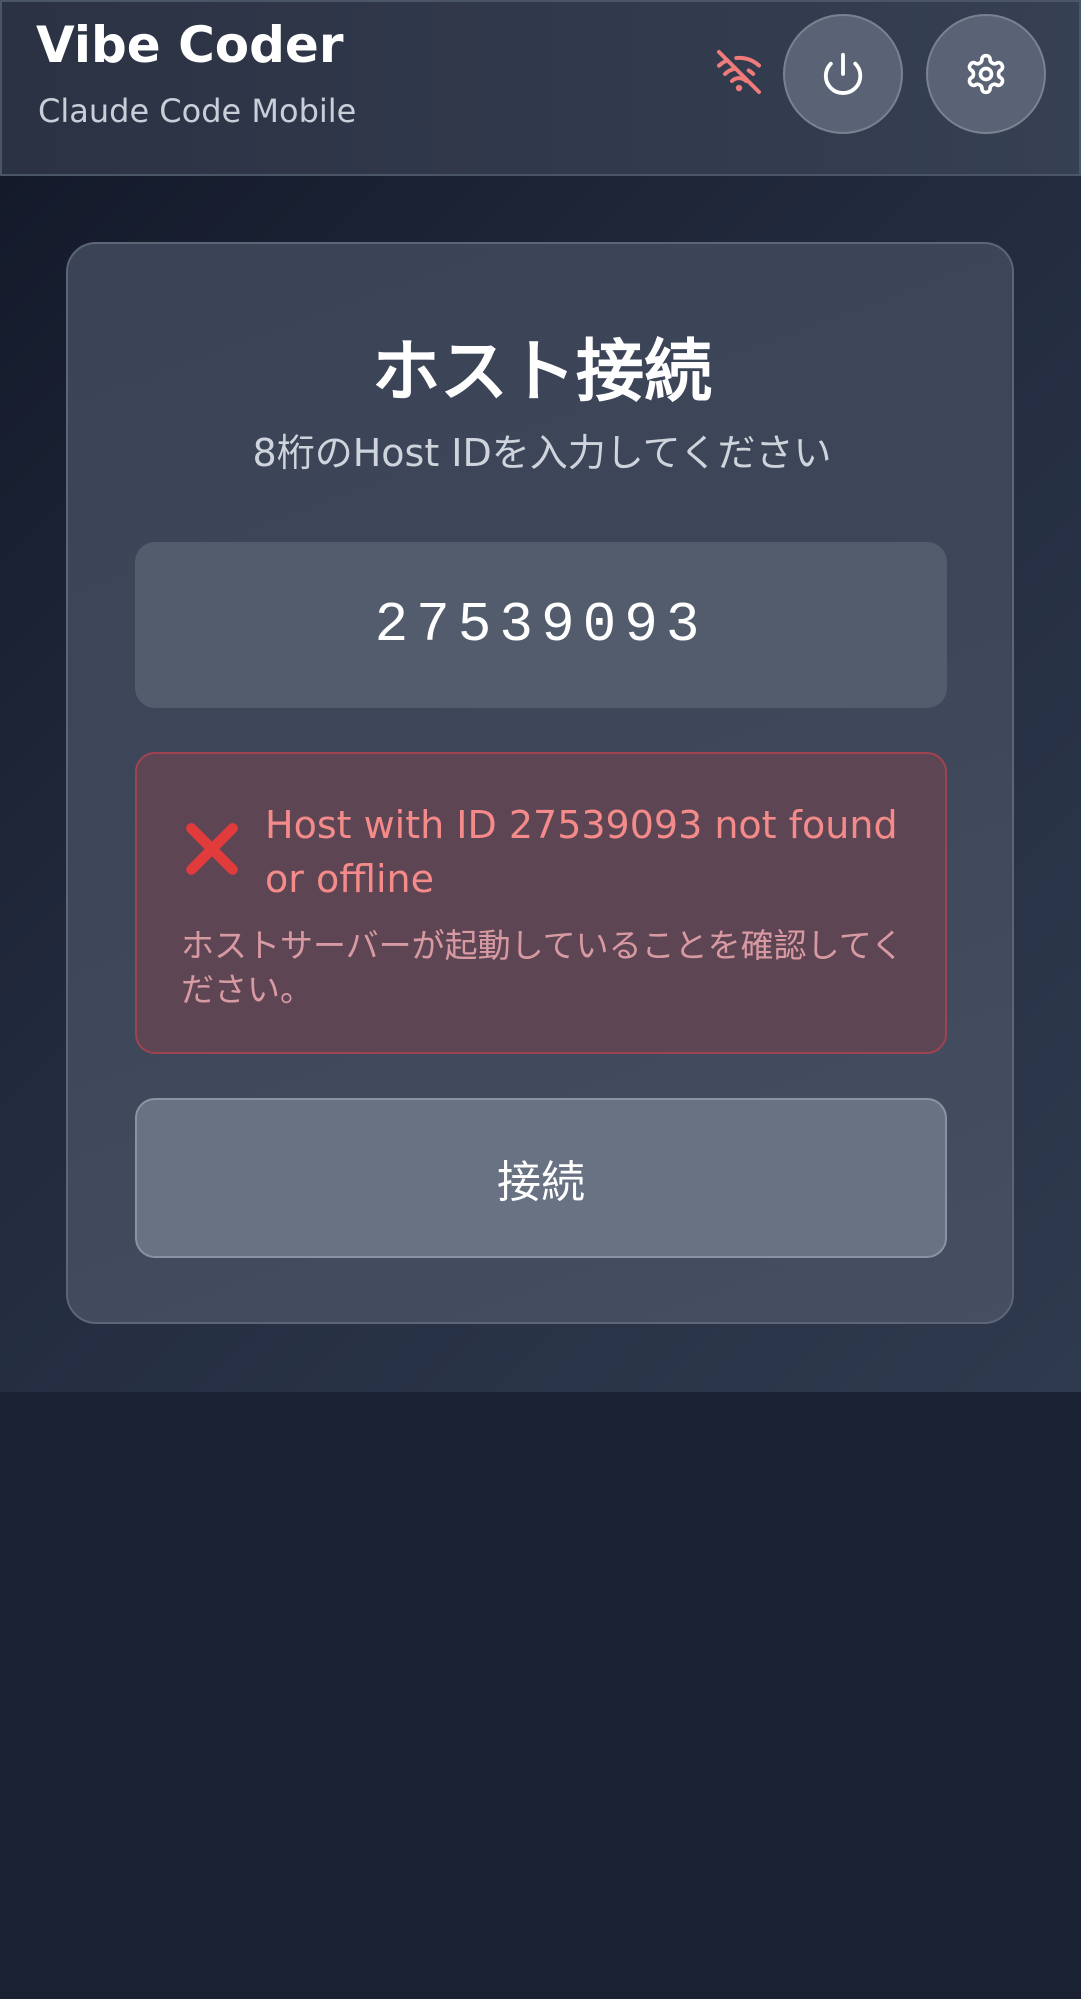 The height and width of the screenshot is (1999, 1081). I want to click on power-icon, so click(843, 74).